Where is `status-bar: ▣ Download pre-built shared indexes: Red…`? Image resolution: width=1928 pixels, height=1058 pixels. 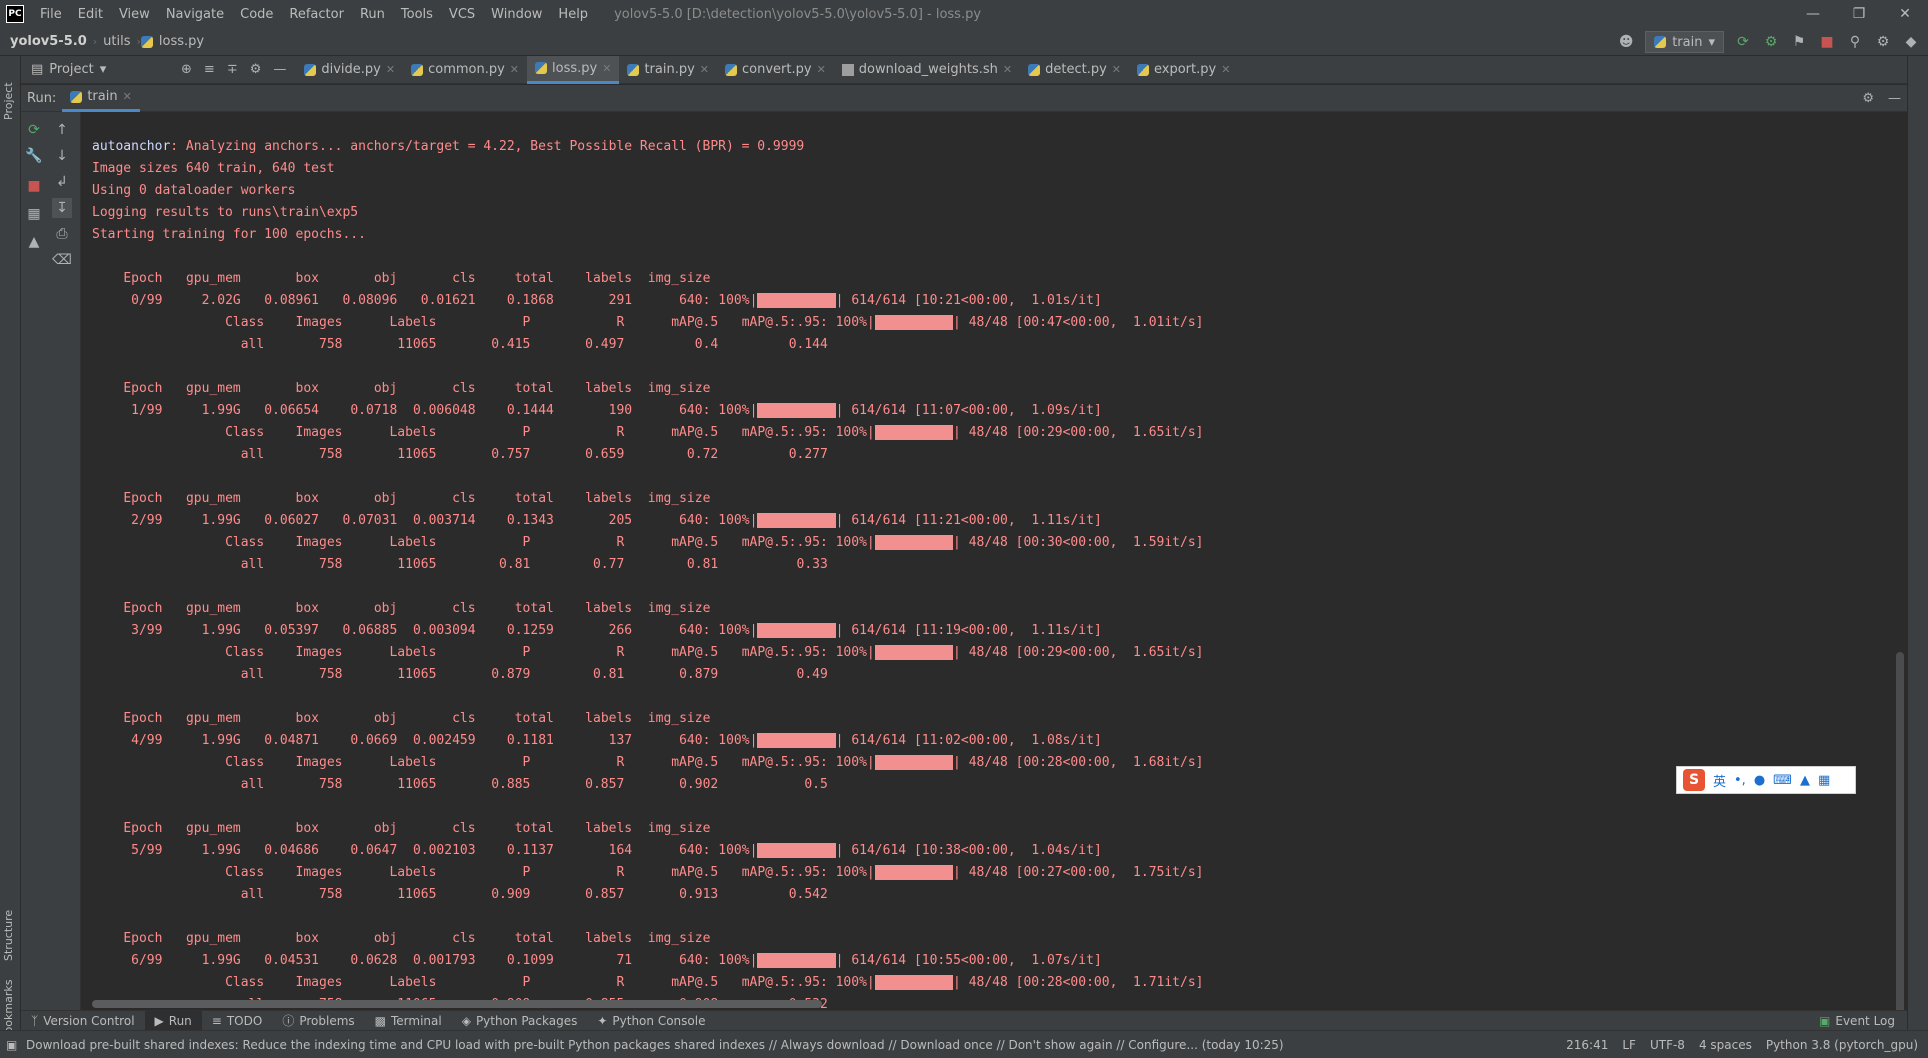 status-bar: ▣ Download pre-built shared indexes: Red… is located at coordinates (964, 1044).